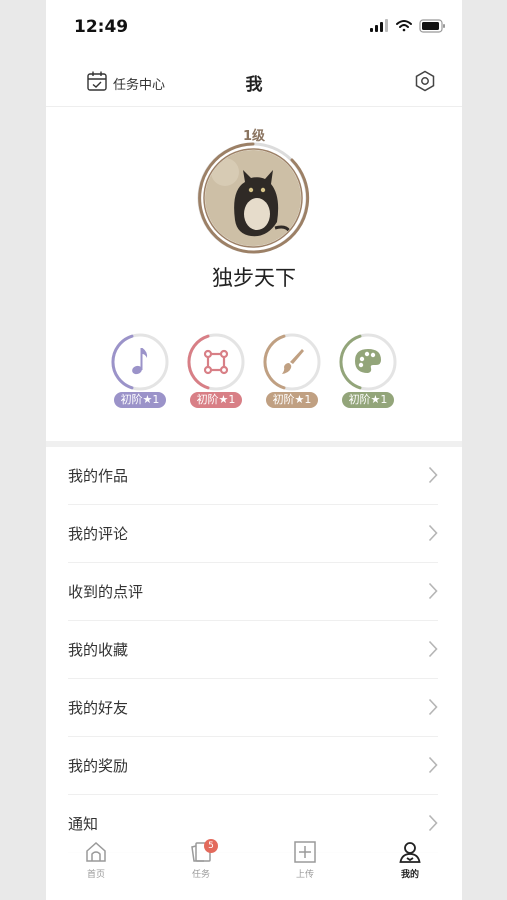  What do you see at coordinates (201, 859) in the screenshot?
I see `tab-tasks: 5 任务` at bounding box center [201, 859].